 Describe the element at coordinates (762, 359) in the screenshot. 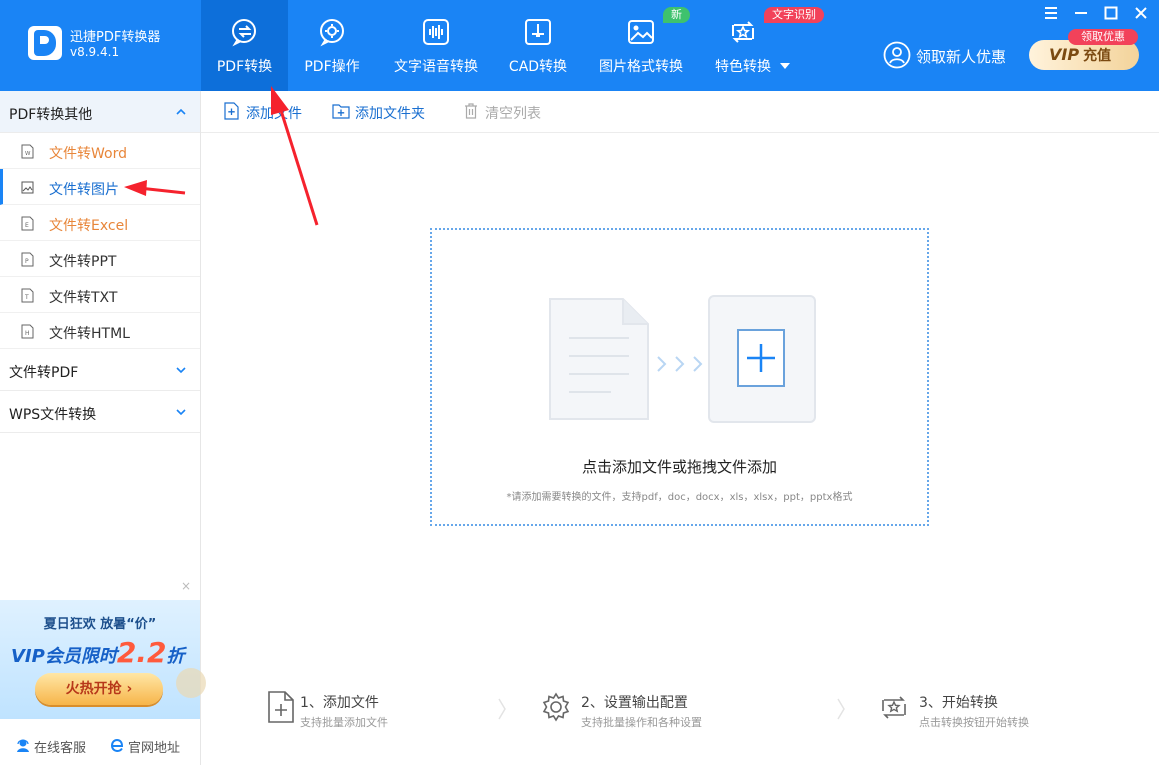

I see `add-plus-icon` at that location.